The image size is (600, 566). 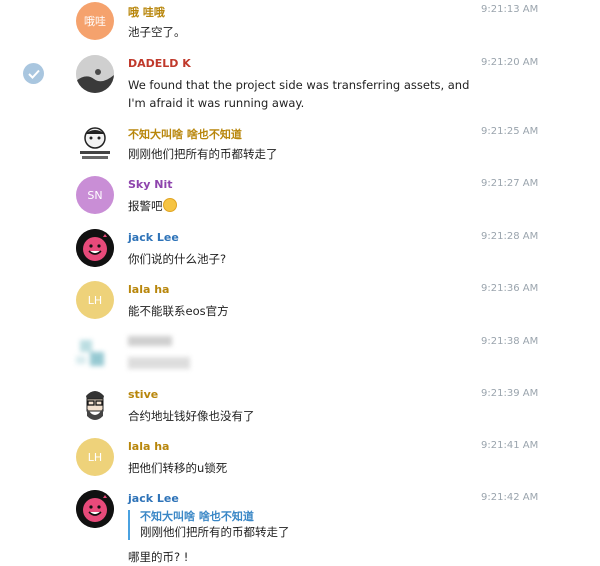 What do you see at coordinates (510, 445) in the screenshot?
I see `message-time: 9:21:41 AM` at bounding box center [510, 445].